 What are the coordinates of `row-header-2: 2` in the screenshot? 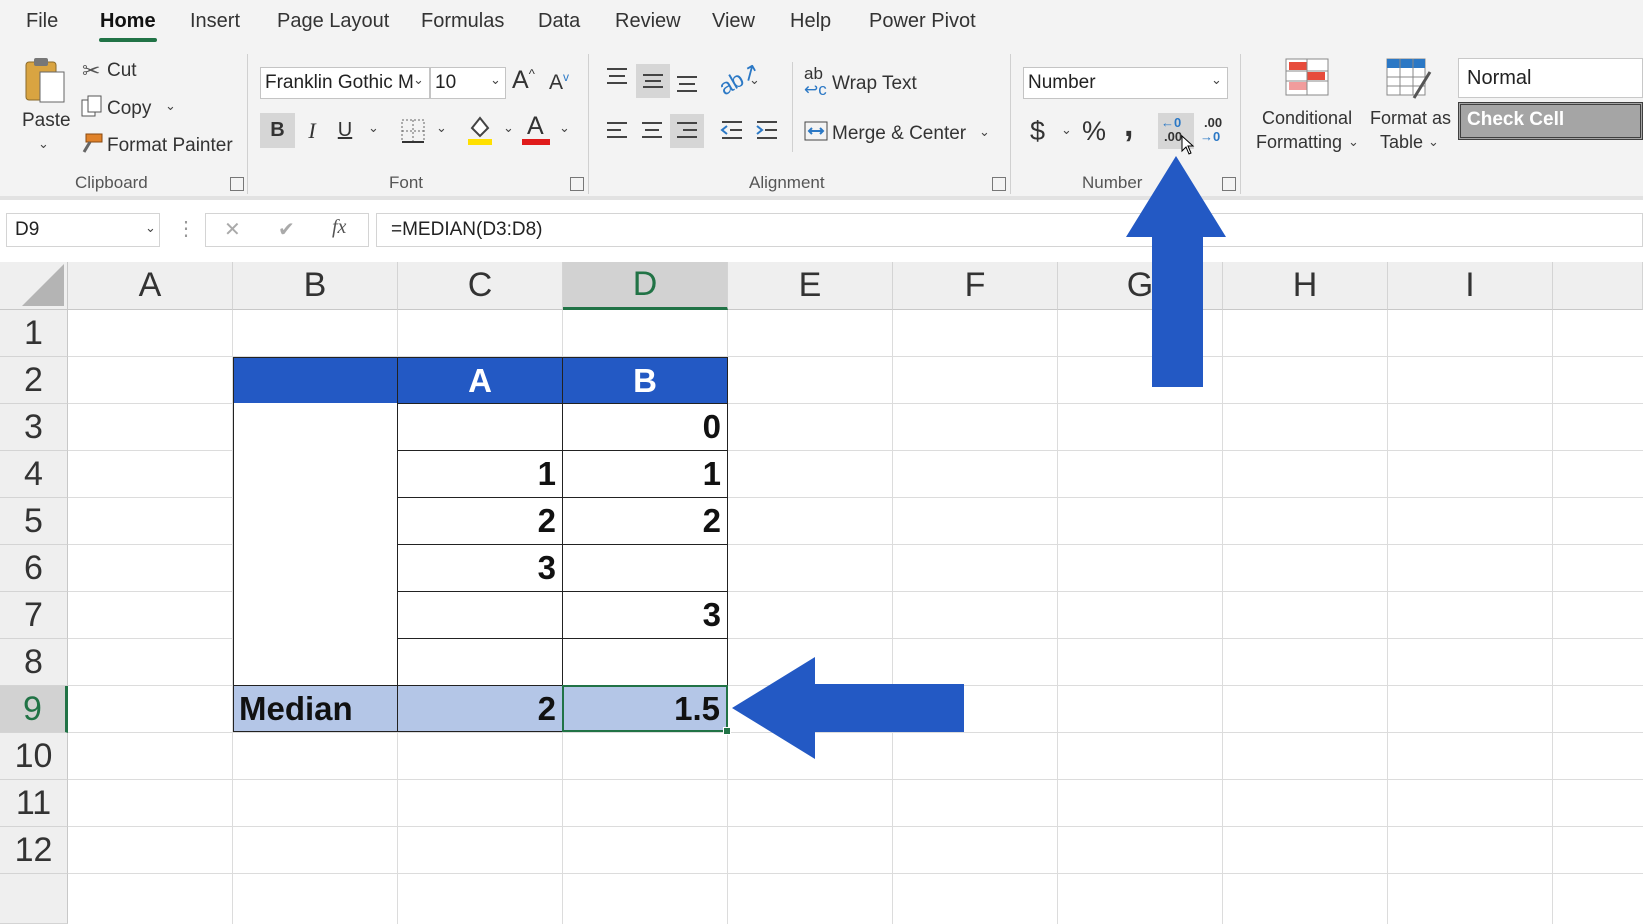 It's located at (34, 380).